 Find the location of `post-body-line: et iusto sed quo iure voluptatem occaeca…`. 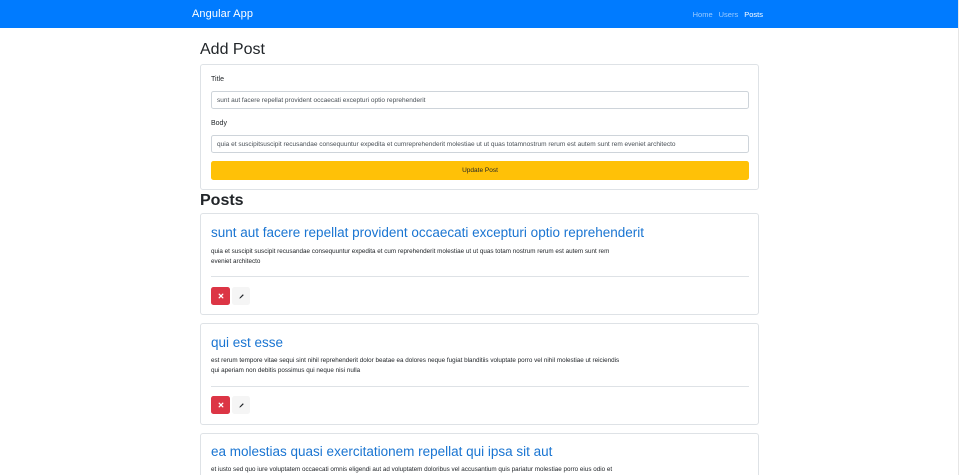

post-body-line: et iusto sed quo iure voluptatem occaeca… is located at coordinates (412, 469).